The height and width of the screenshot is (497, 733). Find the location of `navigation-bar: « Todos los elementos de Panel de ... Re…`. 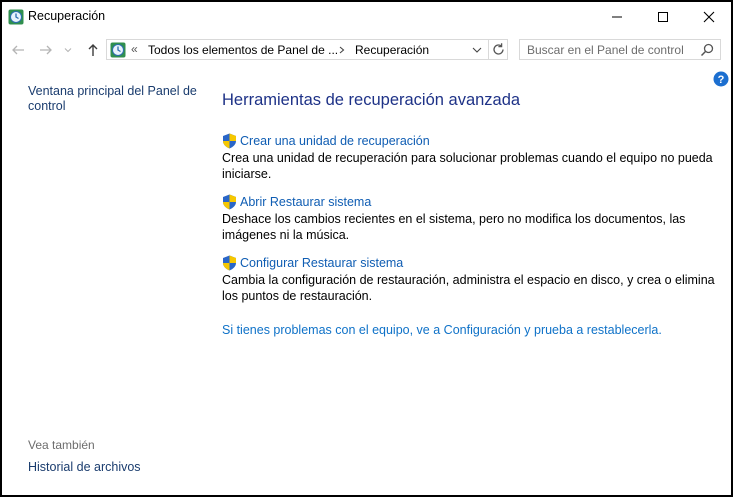

navigation-bar: « Todos los elementos de Panel de ... Re… is located at coordinates (366, 50).